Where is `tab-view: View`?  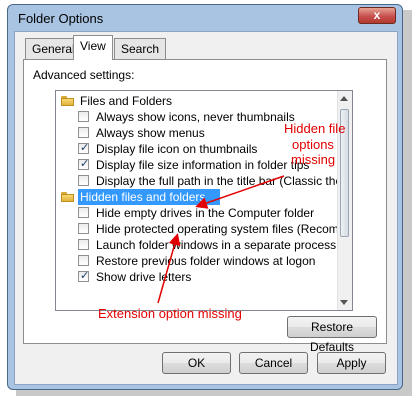
tab-view: View is located at coordinates (93, 47).